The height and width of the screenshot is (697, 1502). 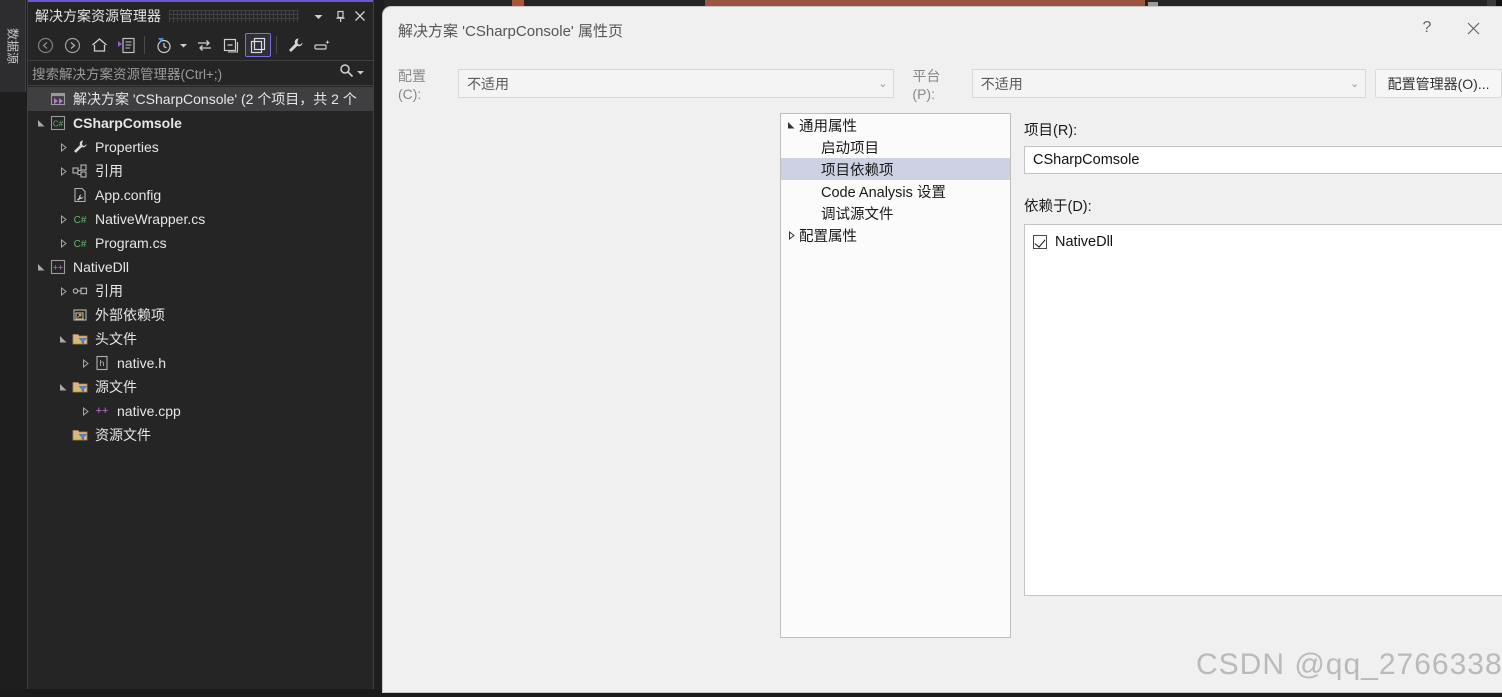 I want to click on solution-tree-item: C# NativeWrapper.cs, so click(x=200, y=219).